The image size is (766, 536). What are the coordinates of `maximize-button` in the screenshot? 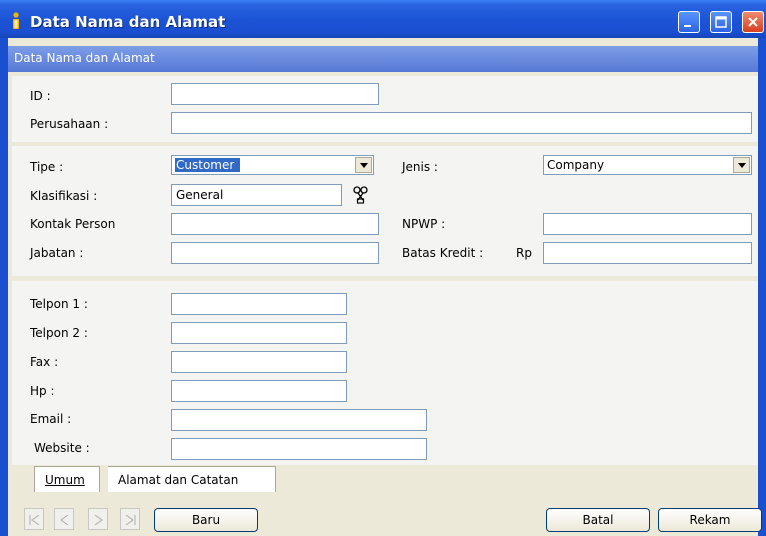 It's located at (721, 22).